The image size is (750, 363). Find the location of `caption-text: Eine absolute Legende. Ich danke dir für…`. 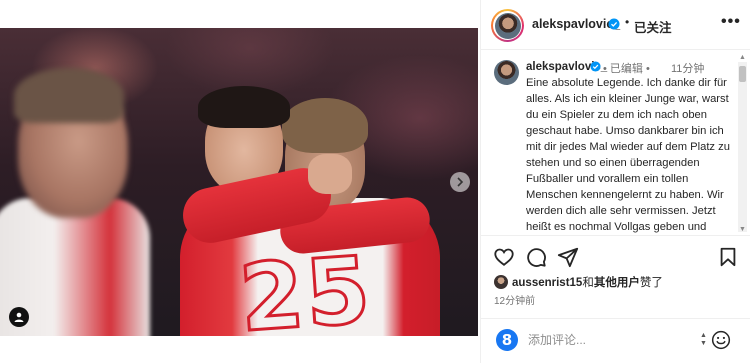

caption-text: Eine absolute Legende. Ich danke dir für… is located at coordinates (628, 155).